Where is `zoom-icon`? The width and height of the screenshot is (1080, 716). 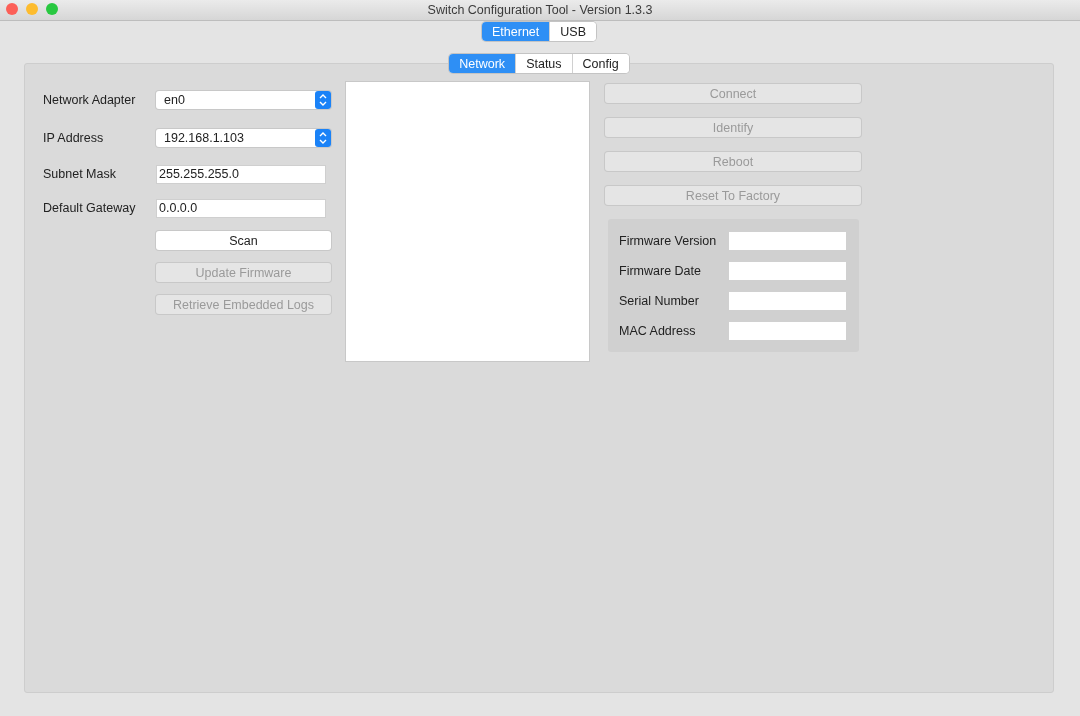
zoom-icon is located at coordinates (52, 9).